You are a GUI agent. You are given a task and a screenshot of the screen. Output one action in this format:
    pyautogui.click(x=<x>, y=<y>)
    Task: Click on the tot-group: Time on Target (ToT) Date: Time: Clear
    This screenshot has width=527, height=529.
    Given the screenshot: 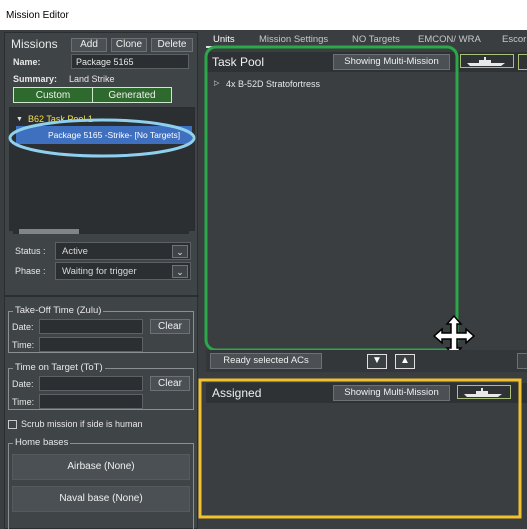 What is the action you would take?
    pyautogui.click(x=101, y=386)
    